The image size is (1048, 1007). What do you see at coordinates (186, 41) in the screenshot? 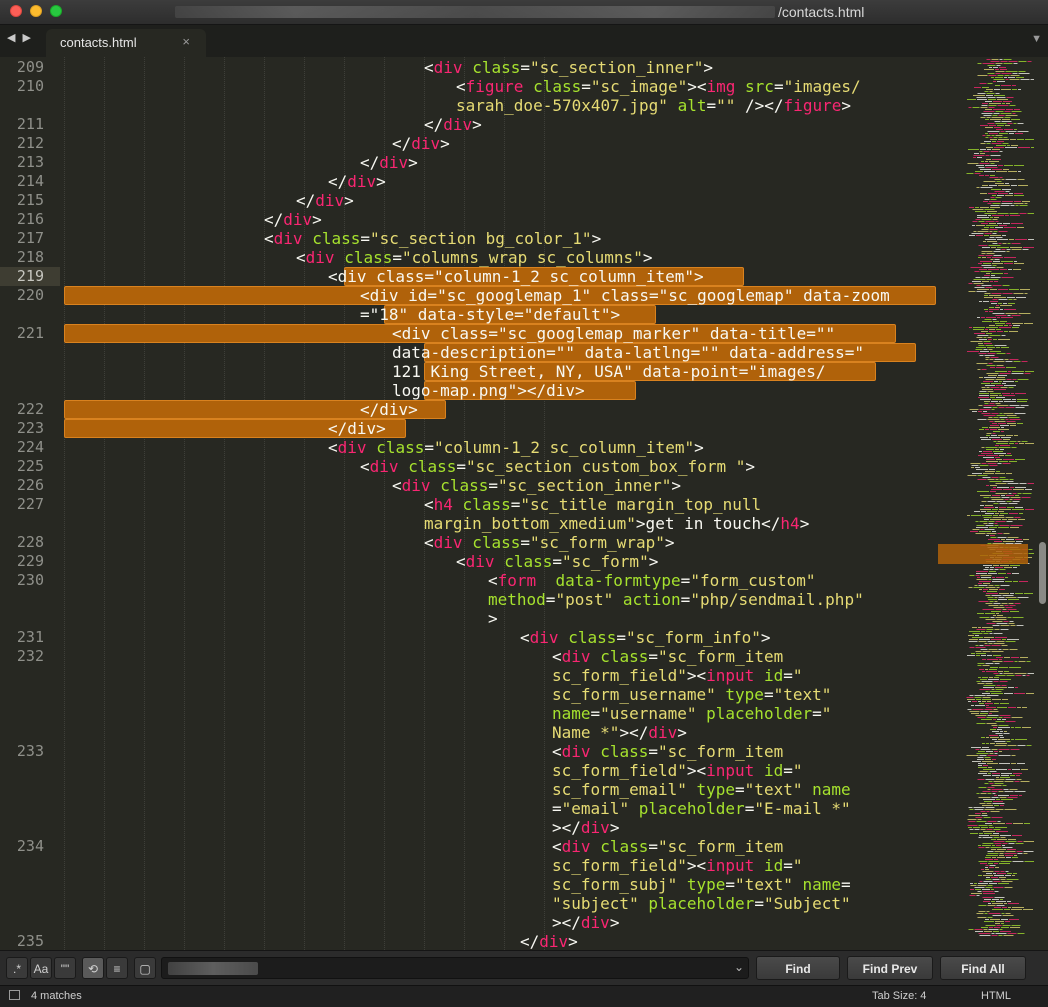
I see `tab-close-icon: ×` at bounding box center [186, 41].